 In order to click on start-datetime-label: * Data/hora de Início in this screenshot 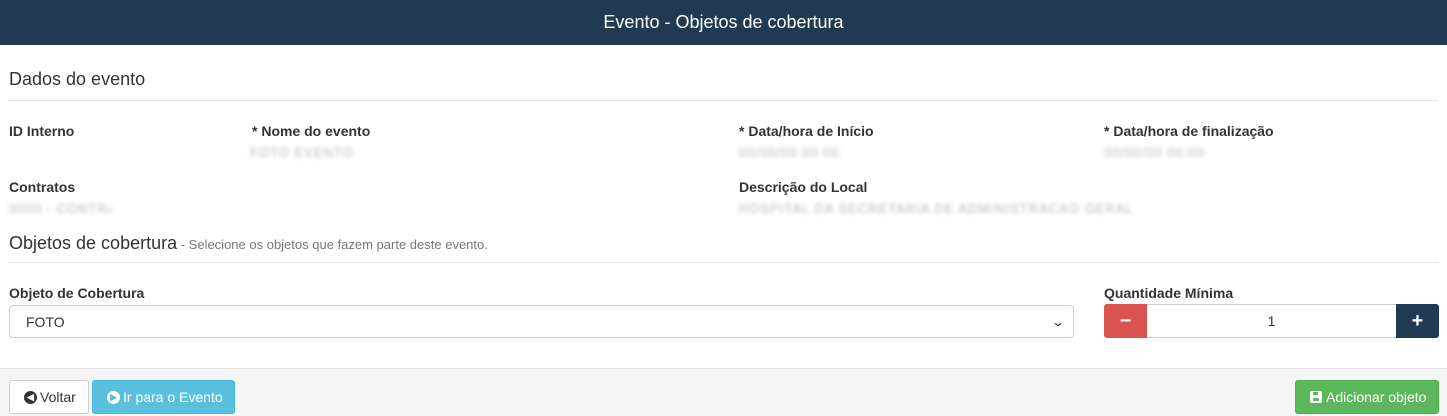, I will do `click(806, 131)`.